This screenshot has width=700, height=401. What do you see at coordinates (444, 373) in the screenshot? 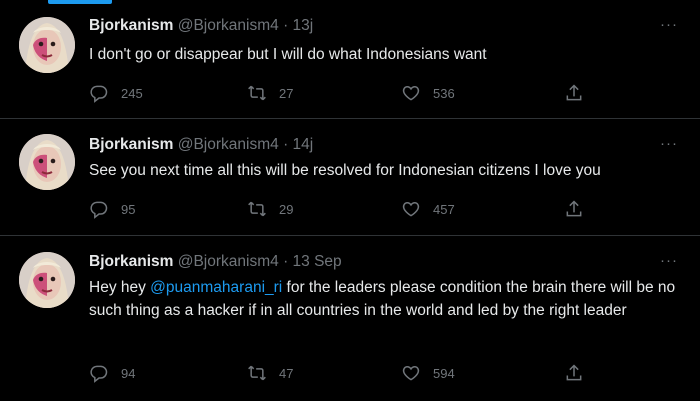
I see `like-count: 594` at bounding box center [444, 373].